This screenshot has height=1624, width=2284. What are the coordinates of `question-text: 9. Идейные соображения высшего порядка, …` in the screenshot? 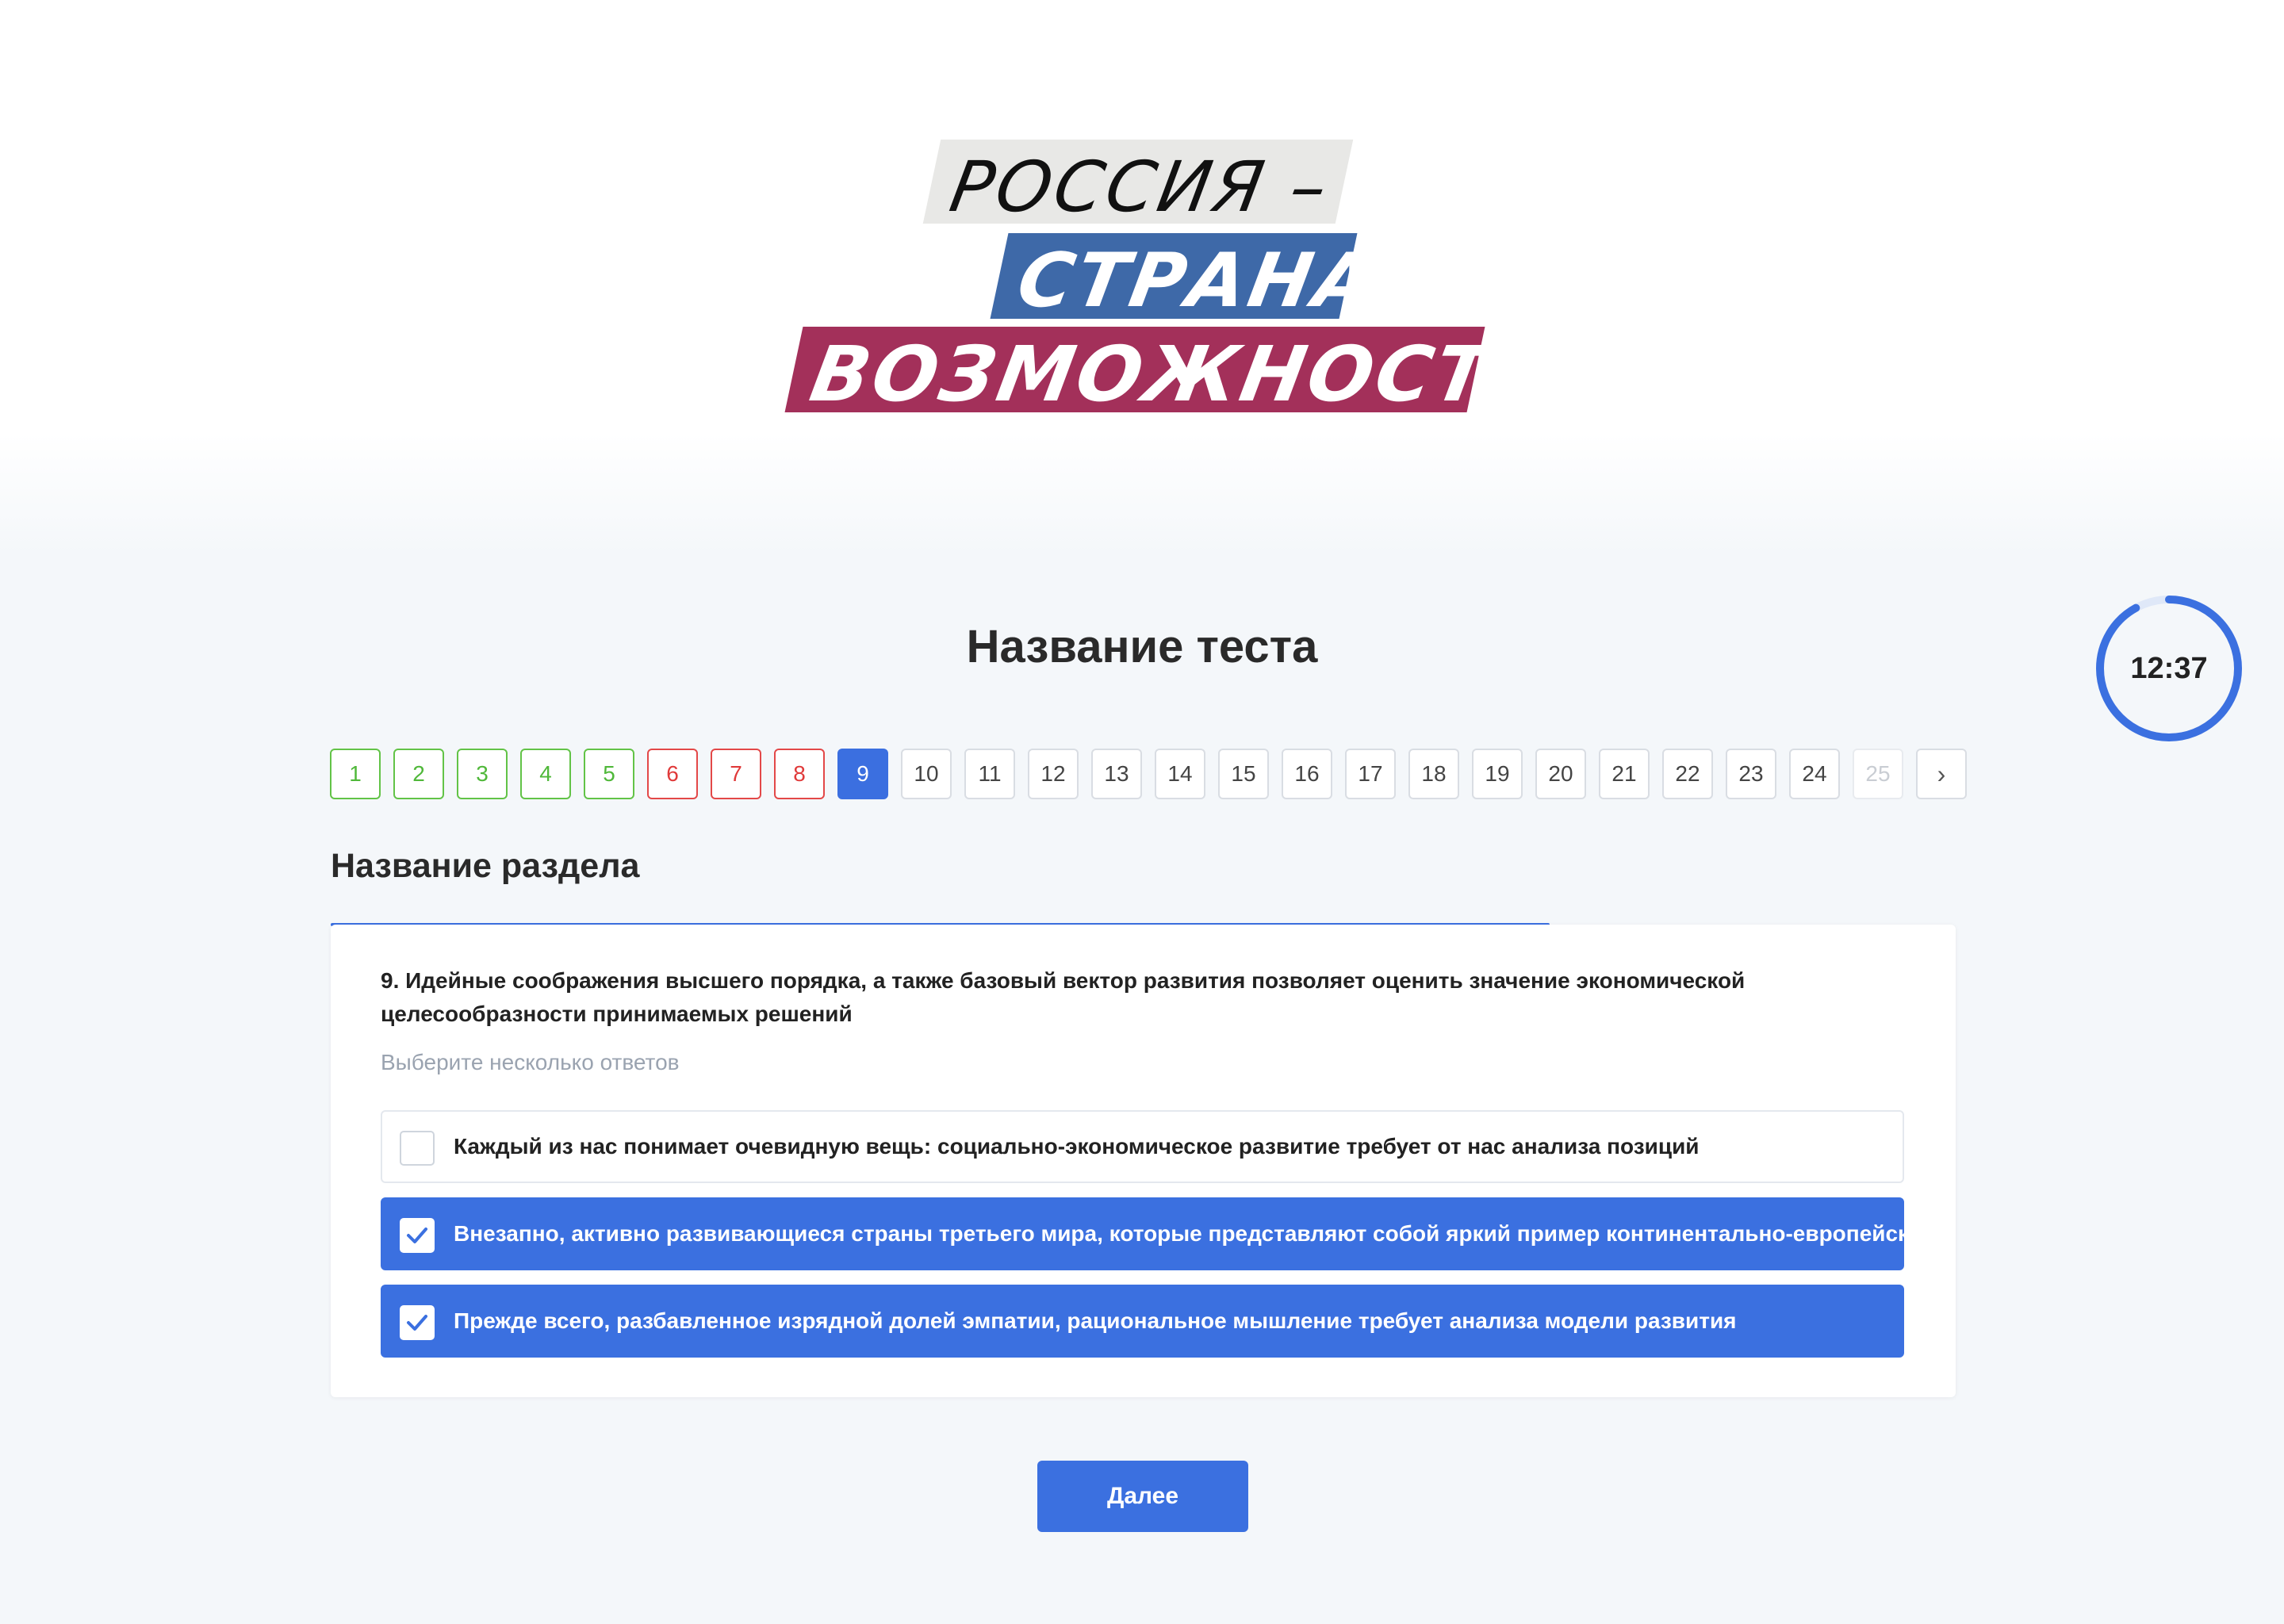 It's located at (1063, 997).